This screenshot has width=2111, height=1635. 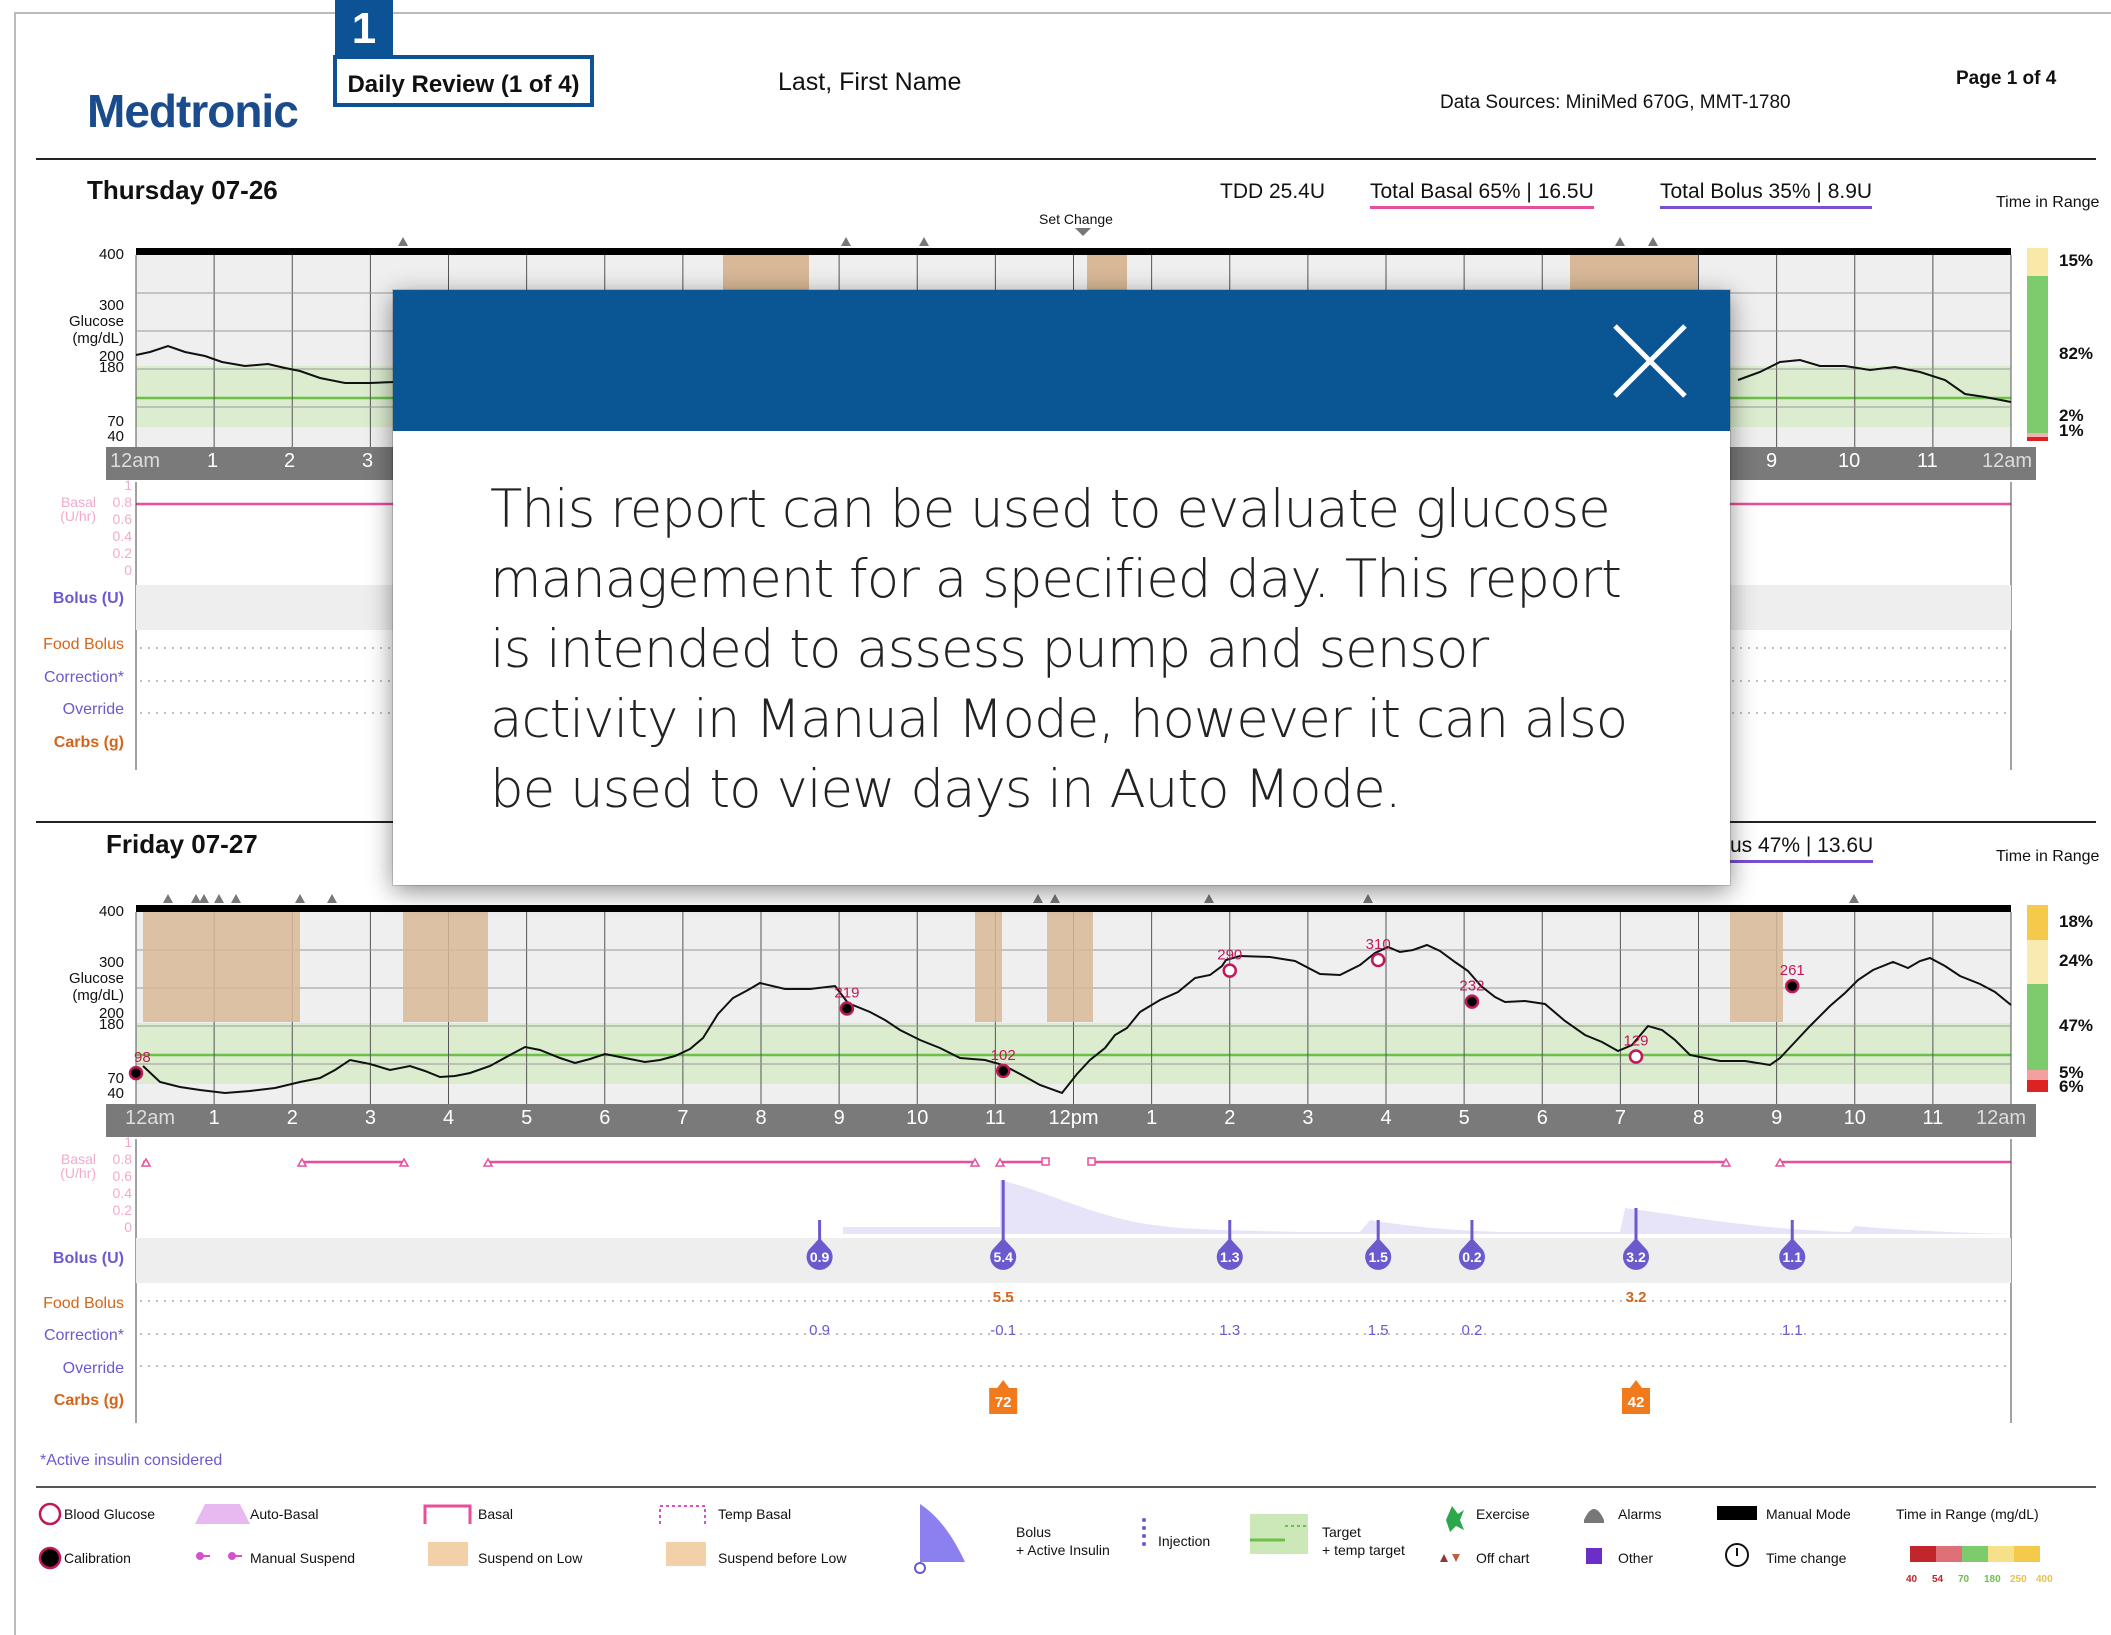 What do you see at coordinates (448, 1118) in the screenshot?
I see `d2-hour-4: 4` at bounding box center [448, 1118].